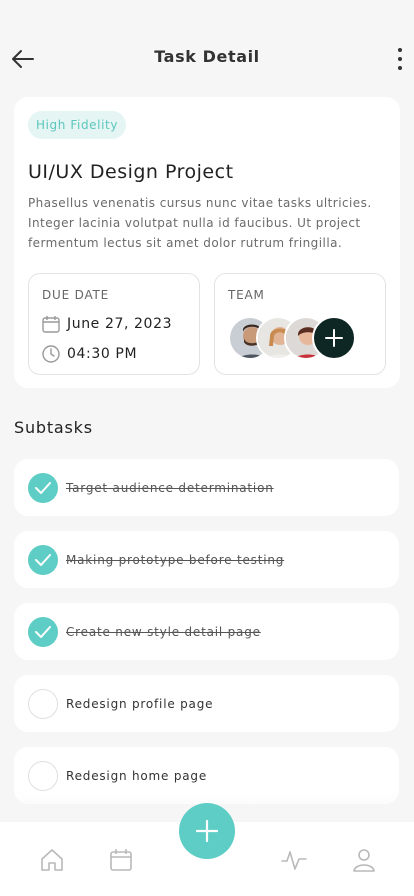 The width and height of the screenshot is (414, 896). I want to click on page-title: Task Detail, so click(207, 56).